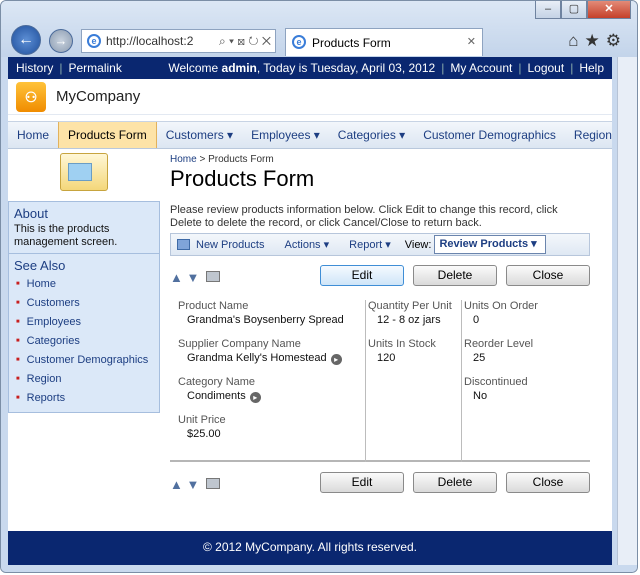 This screenshot has height=575, width=640. I want to click on home-icon: ⌂, so click(576, 40).